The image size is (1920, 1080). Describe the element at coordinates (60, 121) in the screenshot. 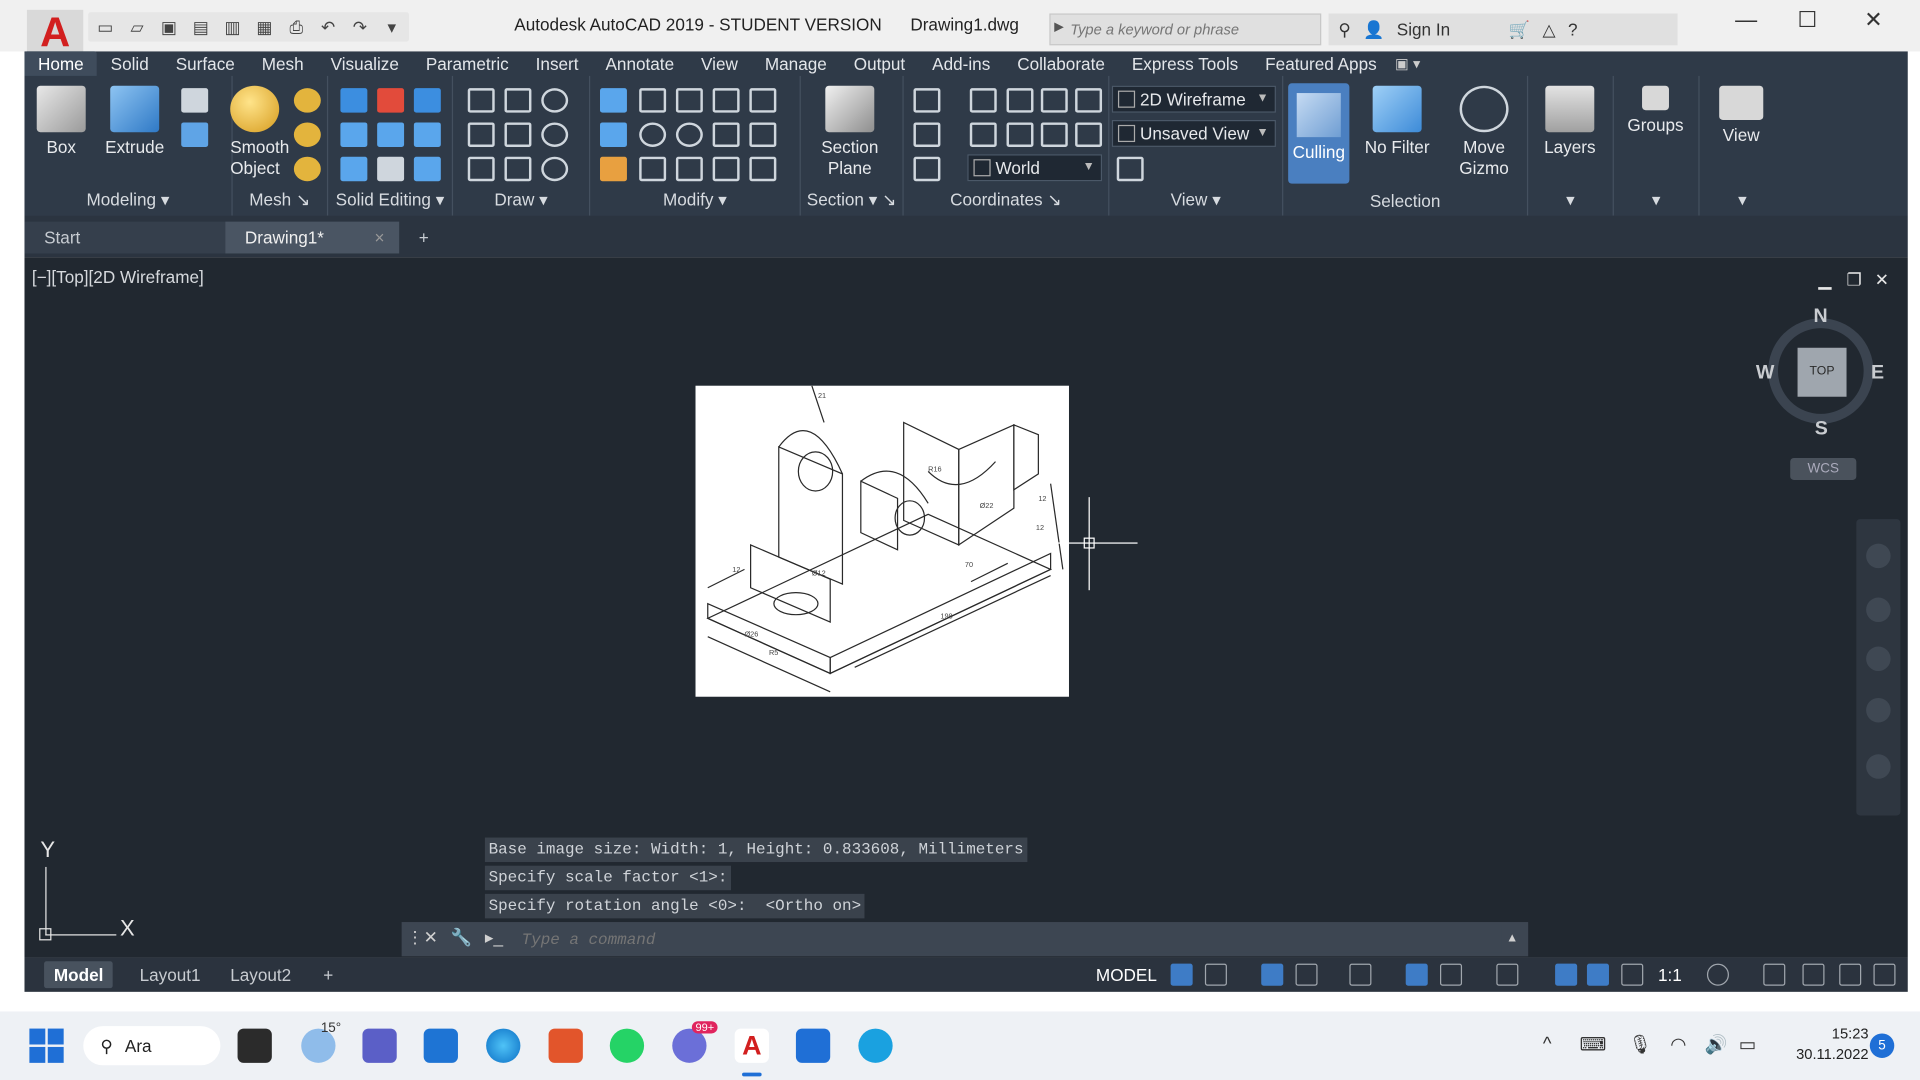

I see `box-button: Box` at that location.